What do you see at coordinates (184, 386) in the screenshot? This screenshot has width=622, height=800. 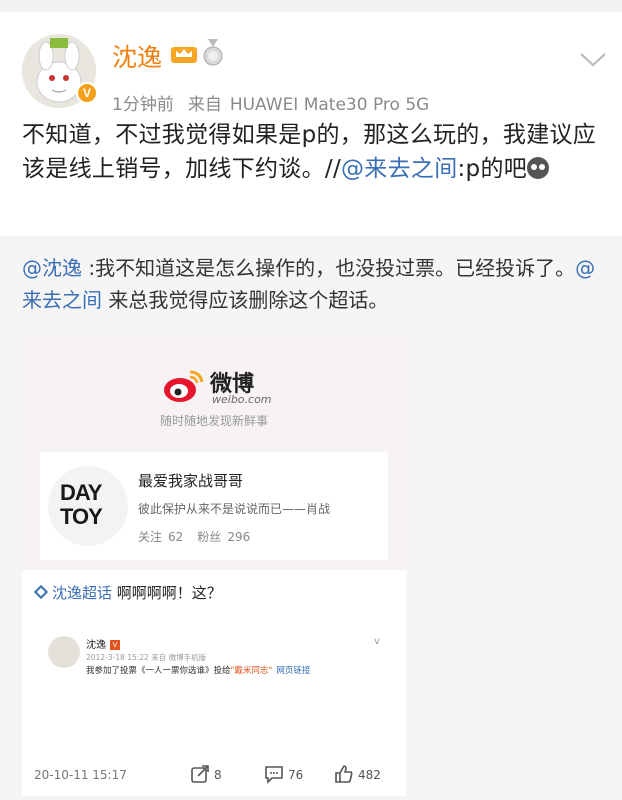 I see `weibo-logo-icon` at bounding box center [184, 386].